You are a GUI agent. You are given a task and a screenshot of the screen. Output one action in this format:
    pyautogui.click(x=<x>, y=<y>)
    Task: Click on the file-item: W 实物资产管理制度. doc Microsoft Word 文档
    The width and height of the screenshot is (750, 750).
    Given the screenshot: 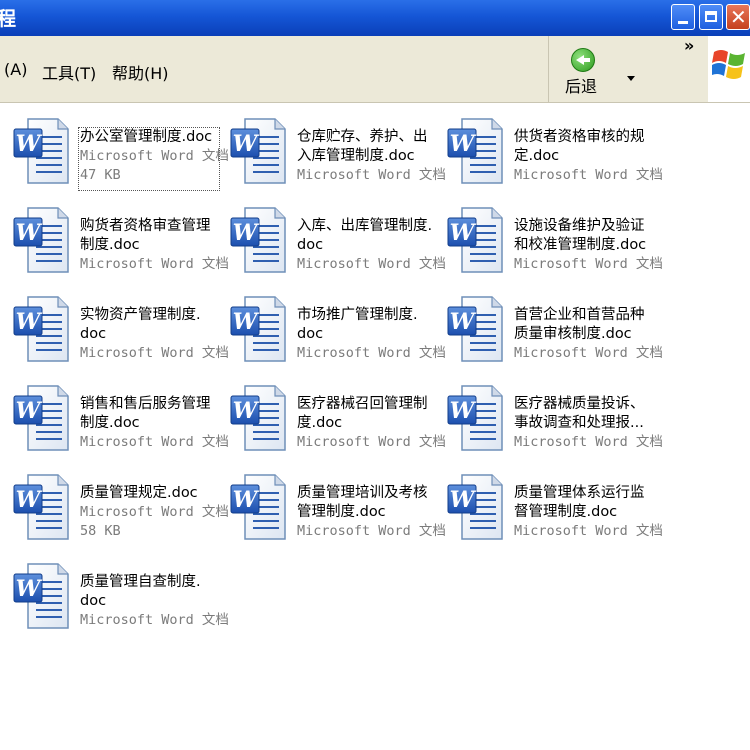 What is the action you would take?
    pyautogui.click(x=117, y=329)
    